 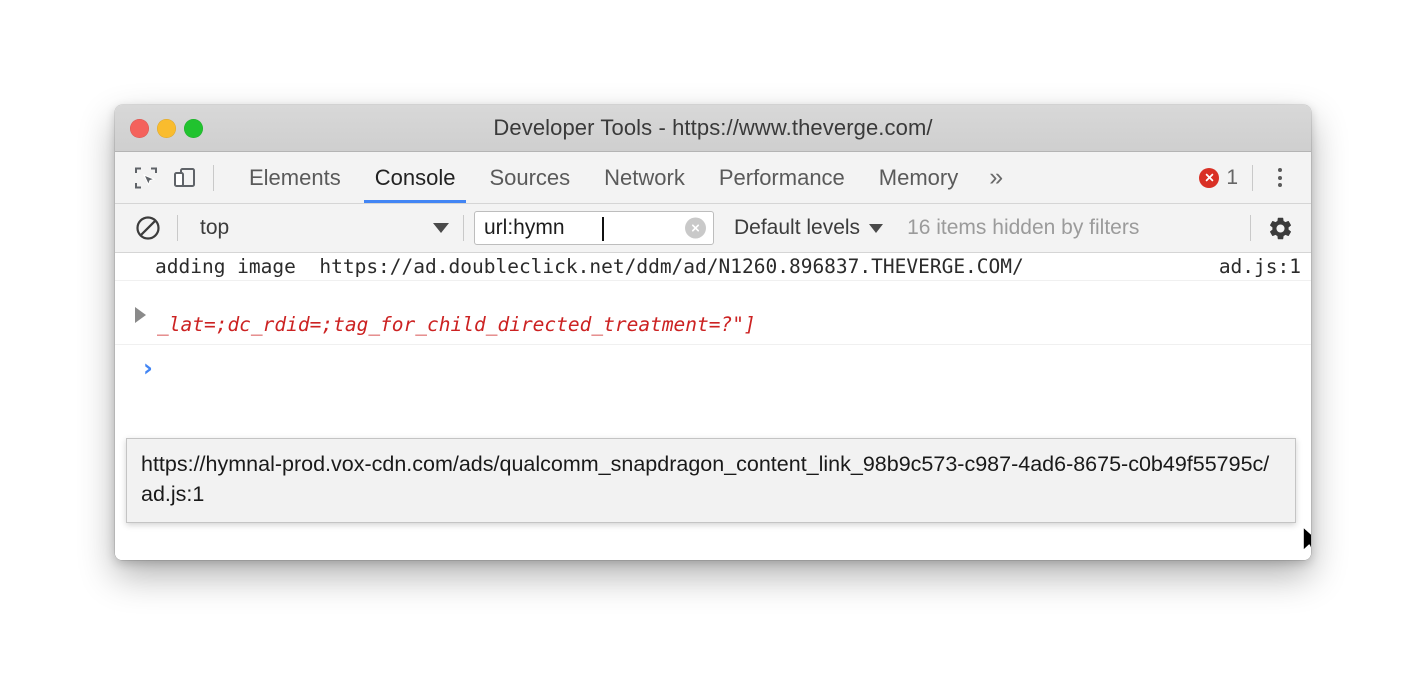 I want to click on tab-memory: Memory, so click(x=918, y=177).